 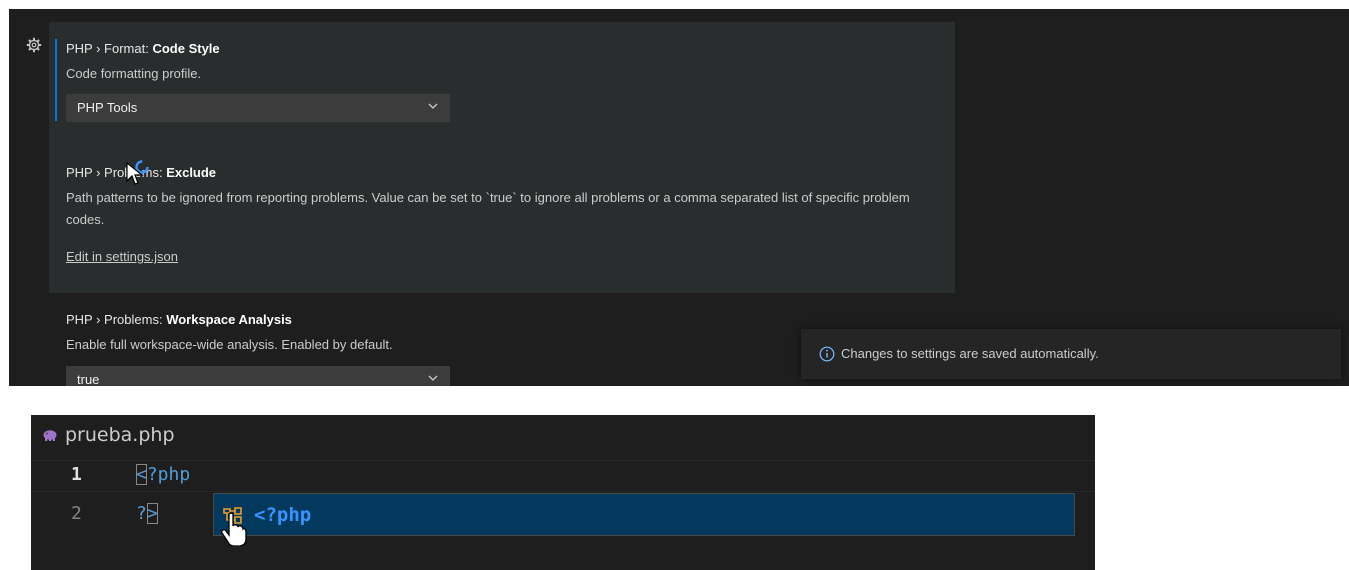 What do you see at coordinates (134, 73) in the screenshot?
I see `setting-description: Code formatting profile.` at bounding box center [134, 73].